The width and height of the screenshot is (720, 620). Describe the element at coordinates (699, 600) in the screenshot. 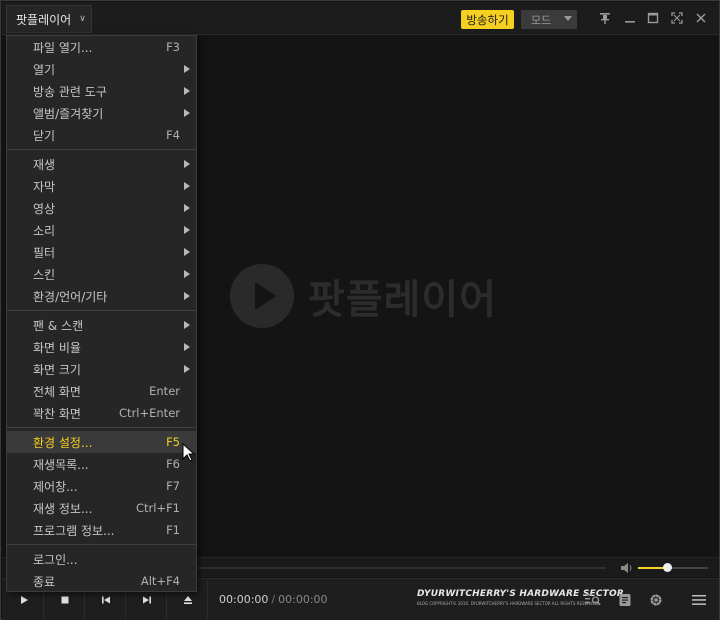

I see `hamburger-menu-icon` at that location.